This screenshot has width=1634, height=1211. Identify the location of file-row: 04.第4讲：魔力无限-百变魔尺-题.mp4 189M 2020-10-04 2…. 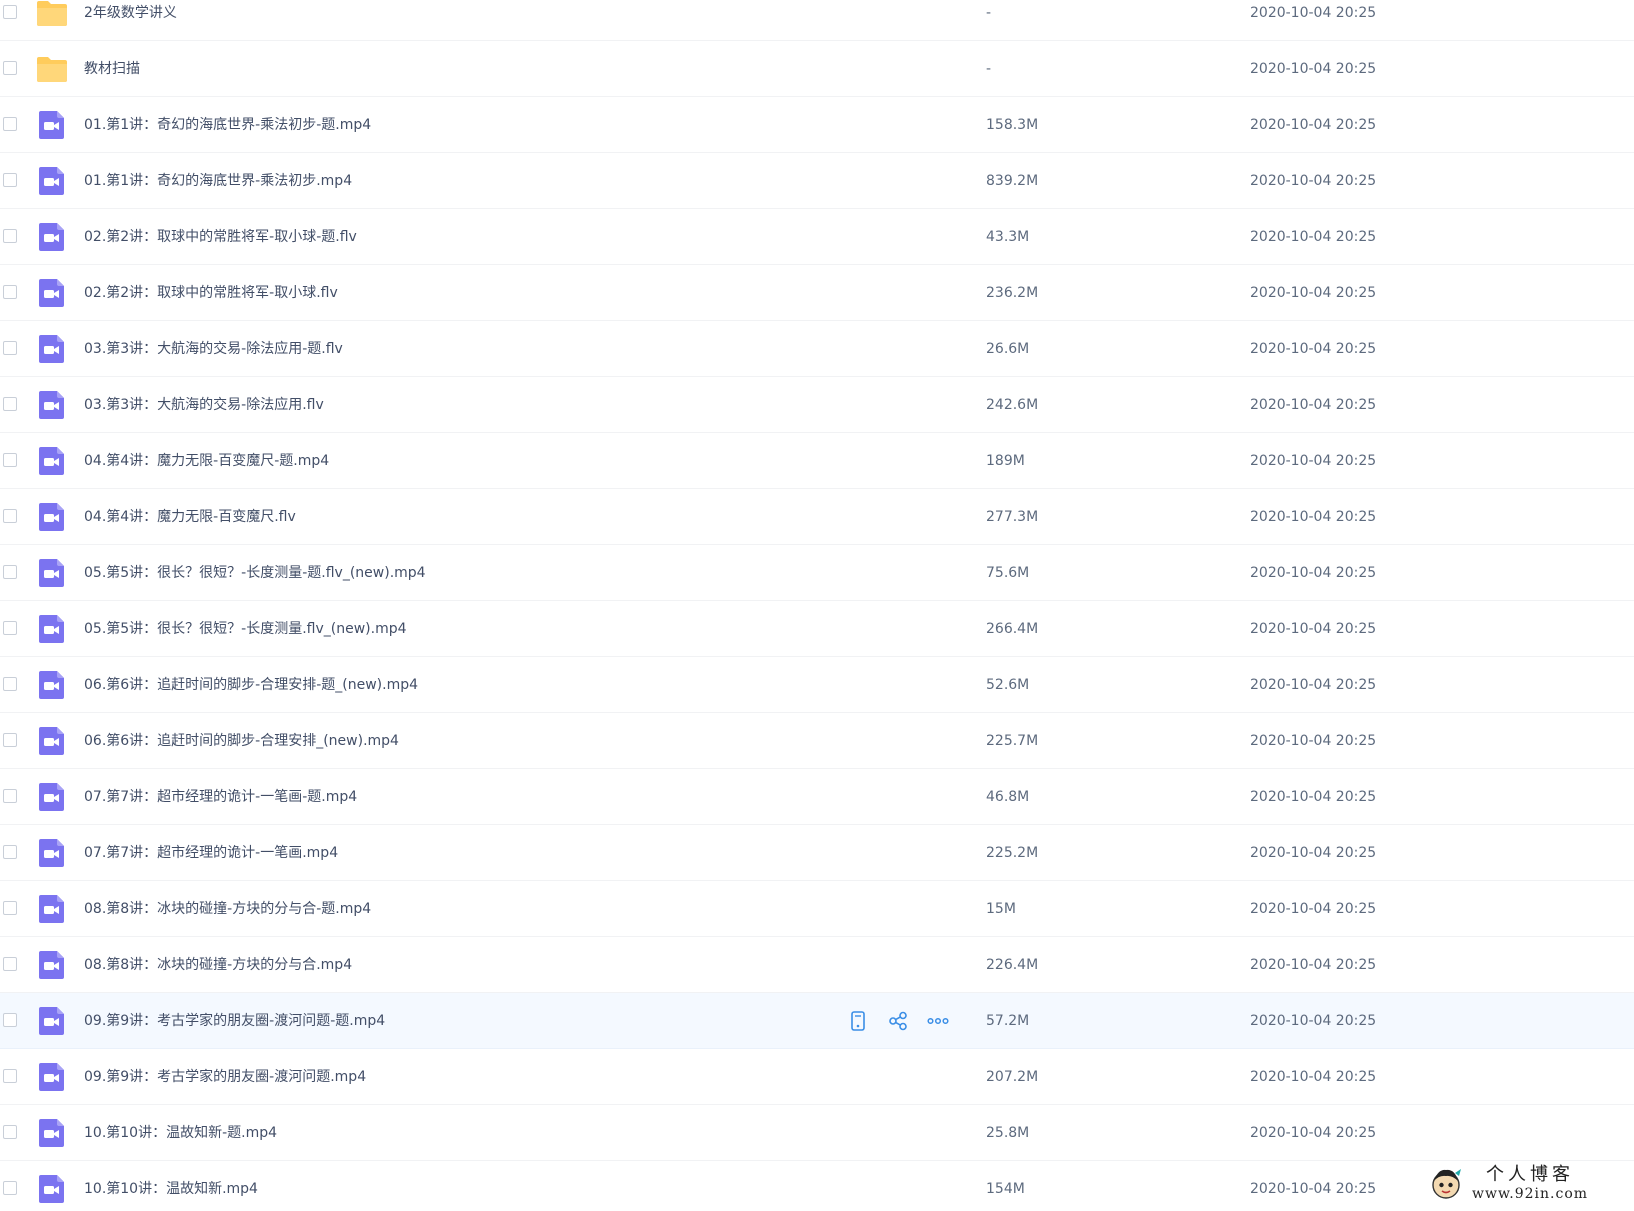
(817, 461).